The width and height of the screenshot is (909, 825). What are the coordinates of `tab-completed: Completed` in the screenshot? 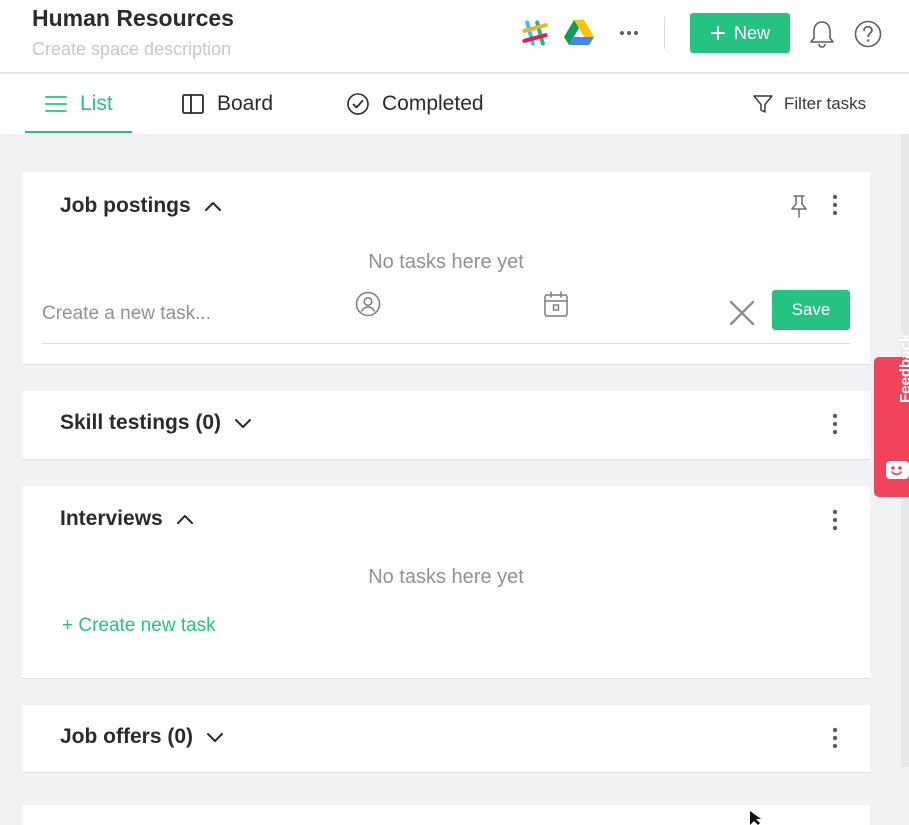 It's located at (415, 104).